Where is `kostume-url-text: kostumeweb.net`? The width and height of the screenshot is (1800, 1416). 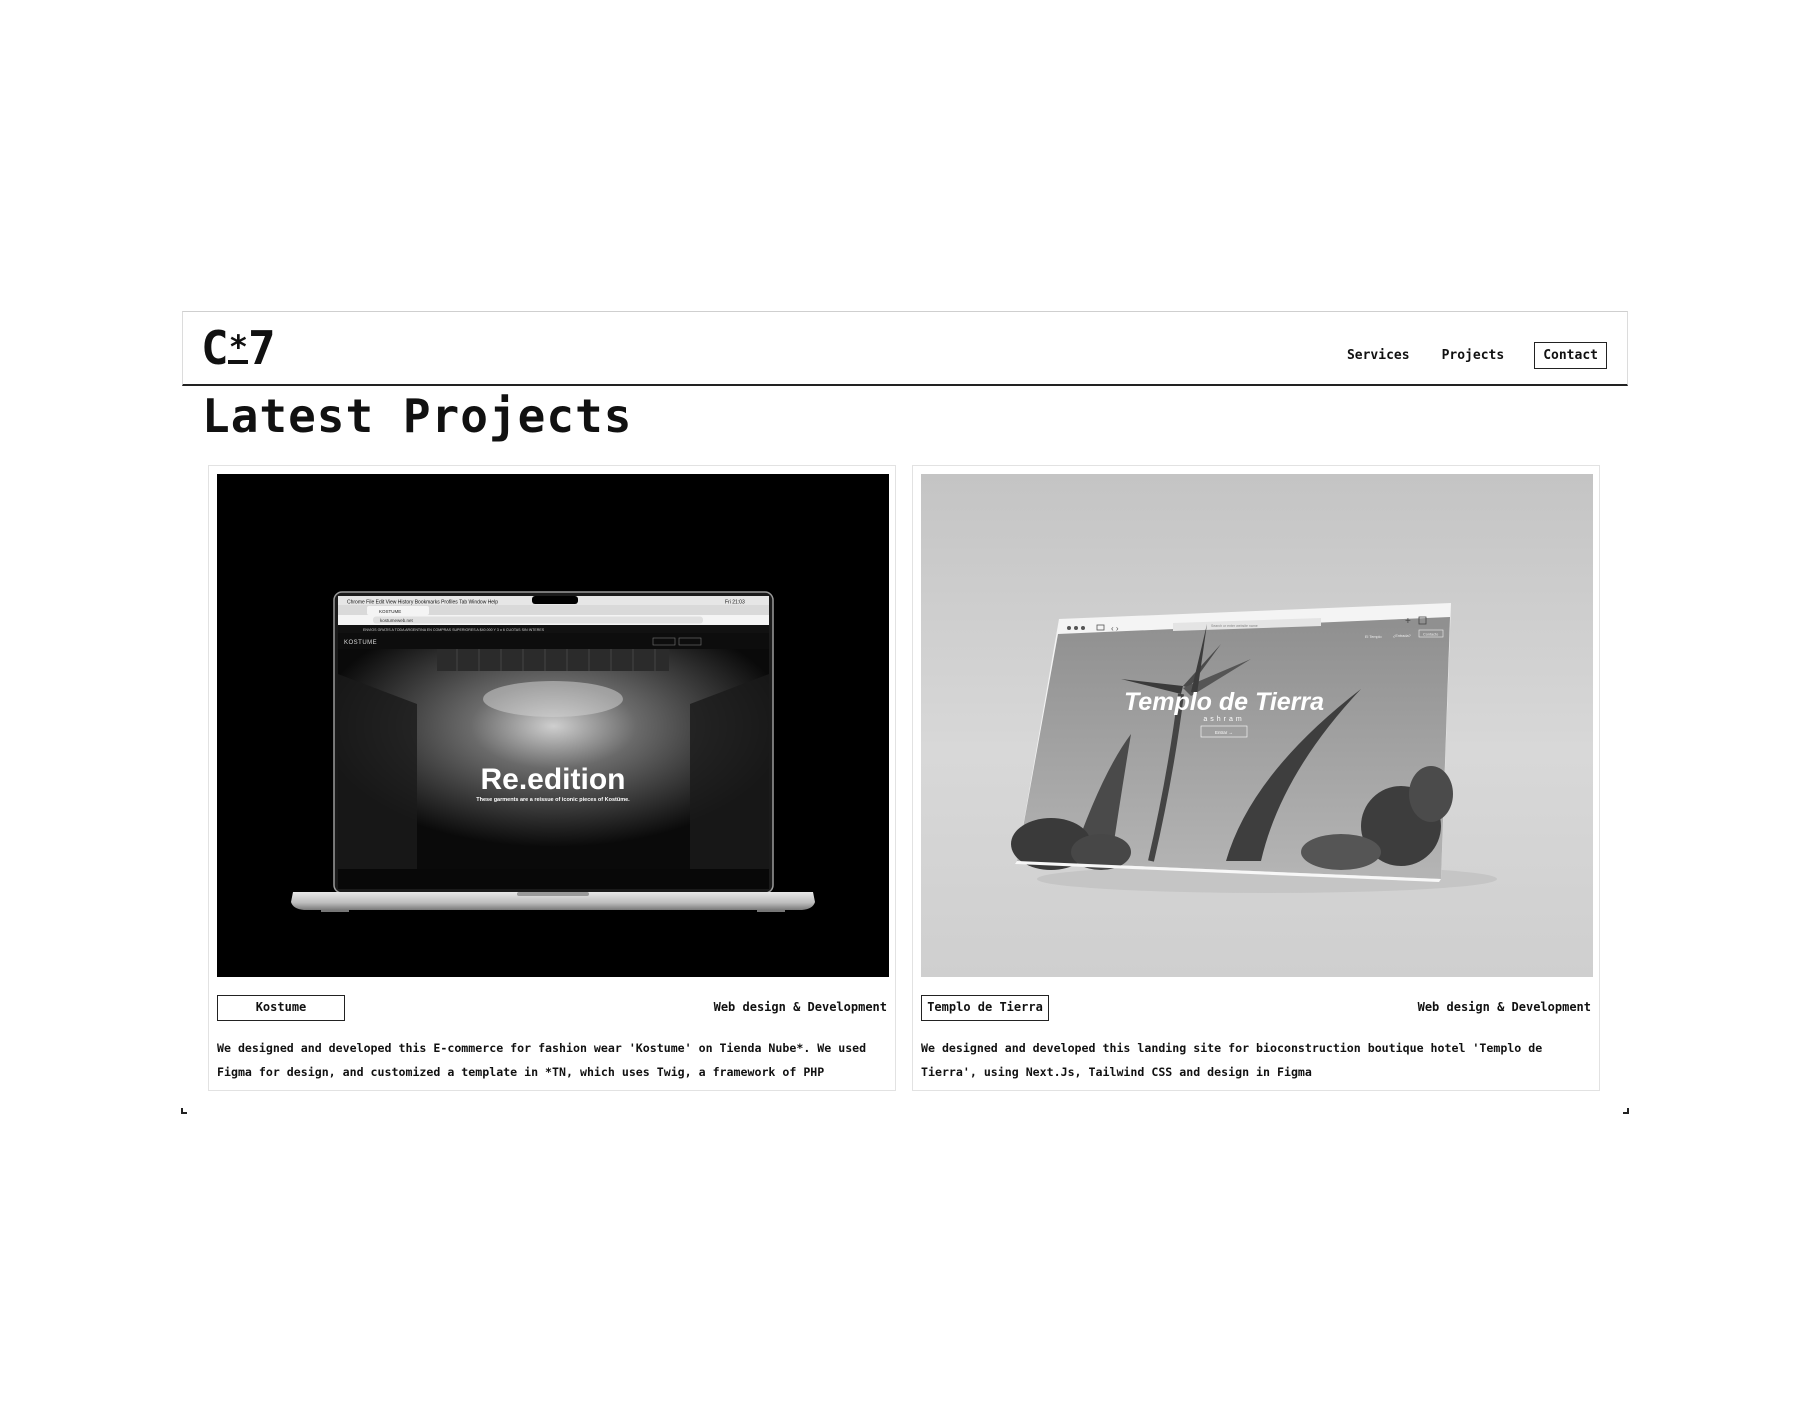
kostume-url-text: kostumeweb.net is located at coordinates (397, 620).